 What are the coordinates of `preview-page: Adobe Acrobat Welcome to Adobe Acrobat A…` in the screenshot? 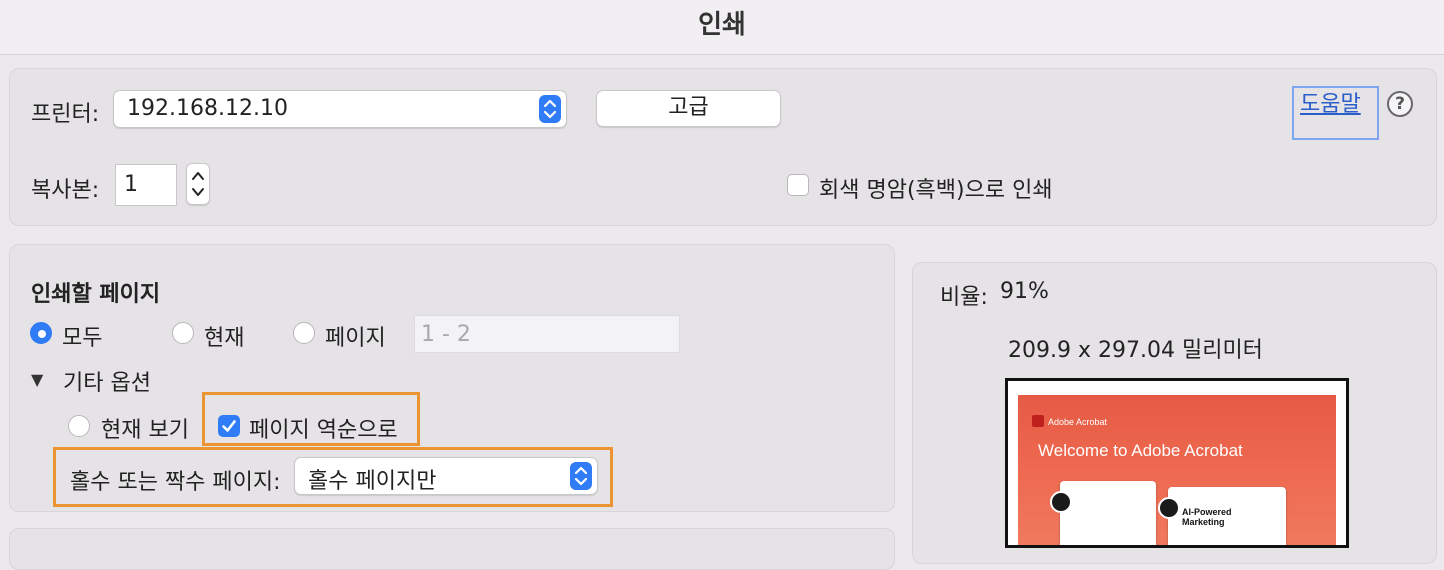 It's located at (1177, 470).